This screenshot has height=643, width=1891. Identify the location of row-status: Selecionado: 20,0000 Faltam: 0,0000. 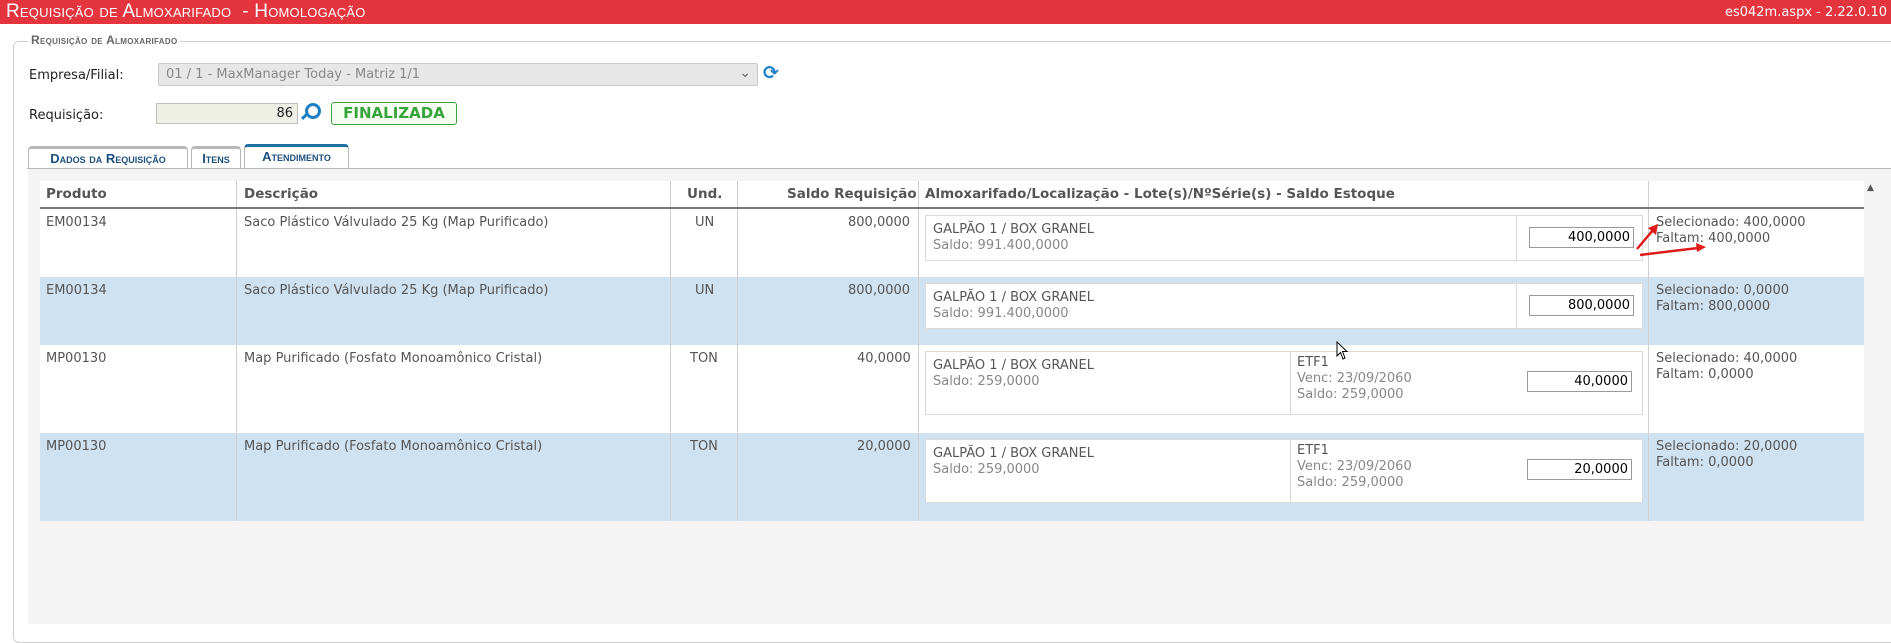
(1726, 455).